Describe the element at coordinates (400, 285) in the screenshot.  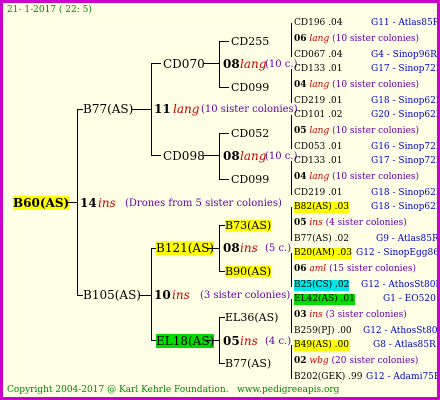
I see `gen4-ref: G12 - AthosSt80R` at that location.